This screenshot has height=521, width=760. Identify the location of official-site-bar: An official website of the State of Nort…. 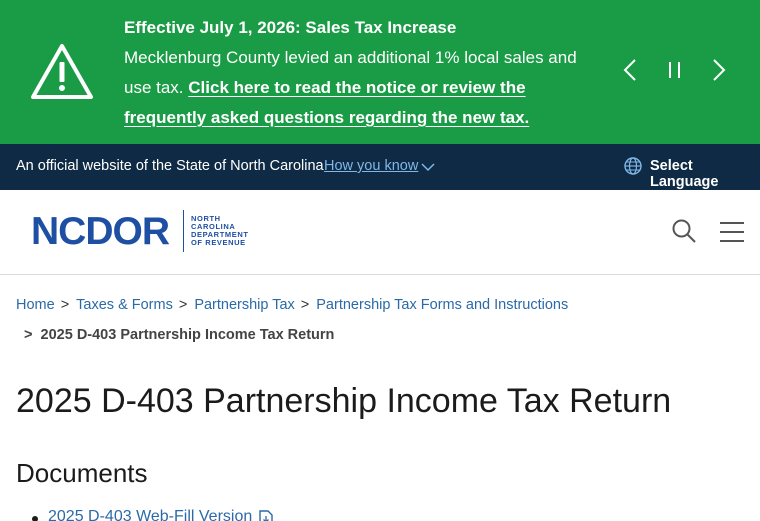
(380, 167).